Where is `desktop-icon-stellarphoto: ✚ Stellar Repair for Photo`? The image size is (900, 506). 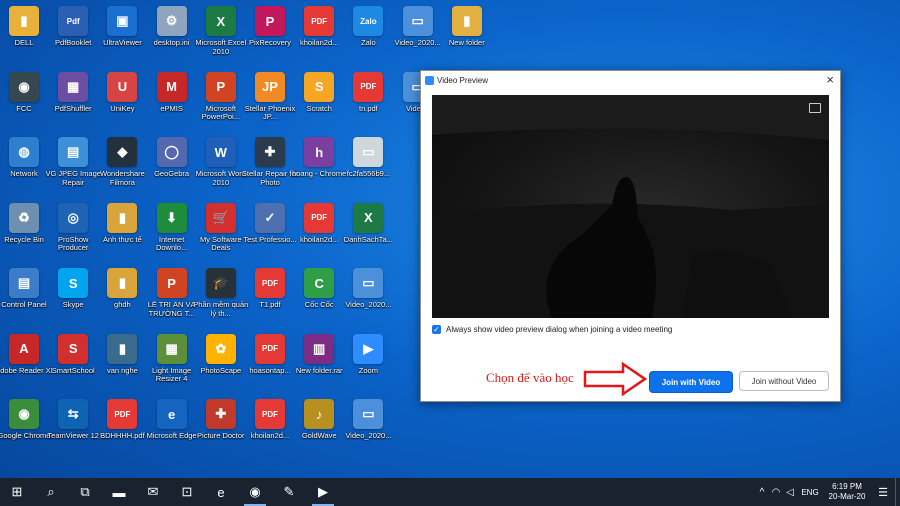
desktop-icon-stellarphoto: ✚ Stellar Repair for Photo is located at coordinates (270, 164).